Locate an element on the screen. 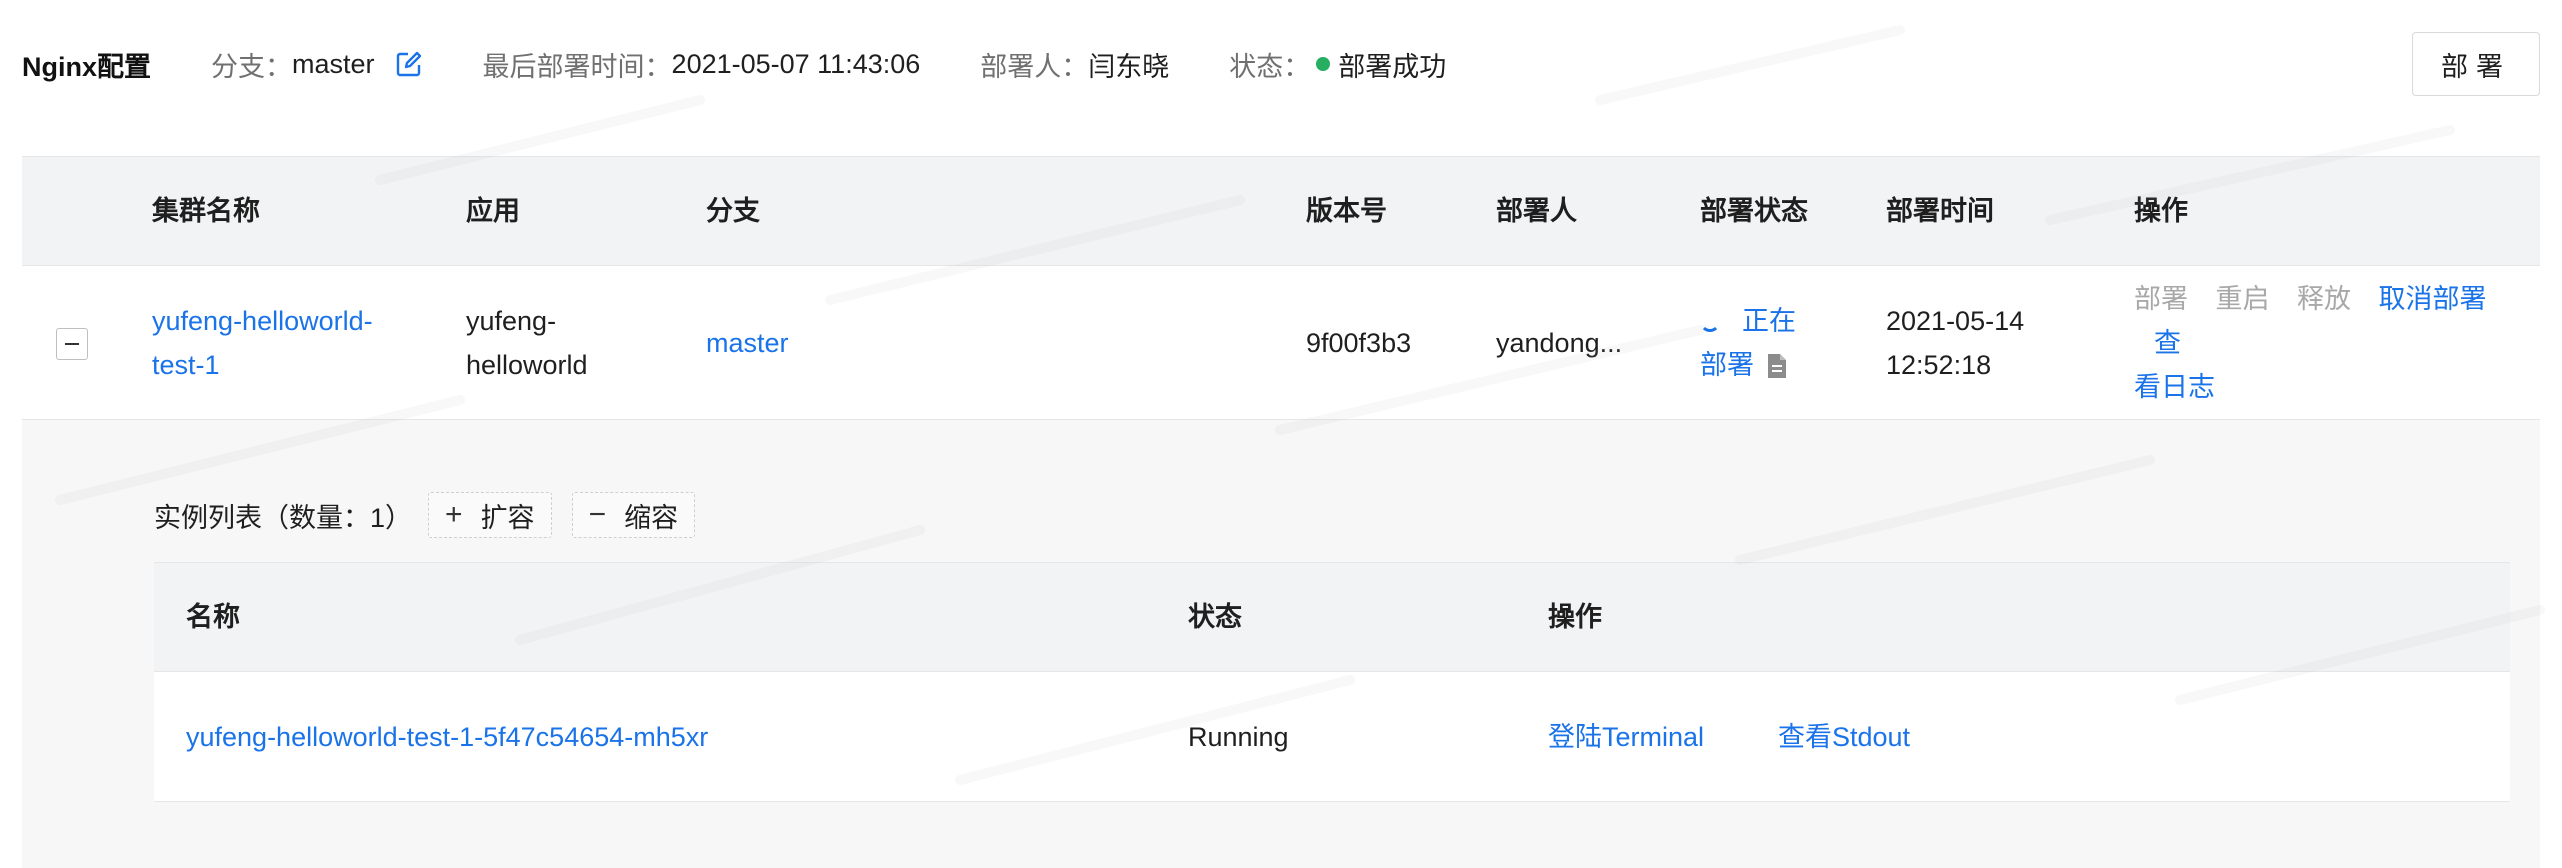 Image resolution: width=2562 pixels, height=868 pixels. header-cluster-name: 集群名称 is located at coordinates (206, 211).